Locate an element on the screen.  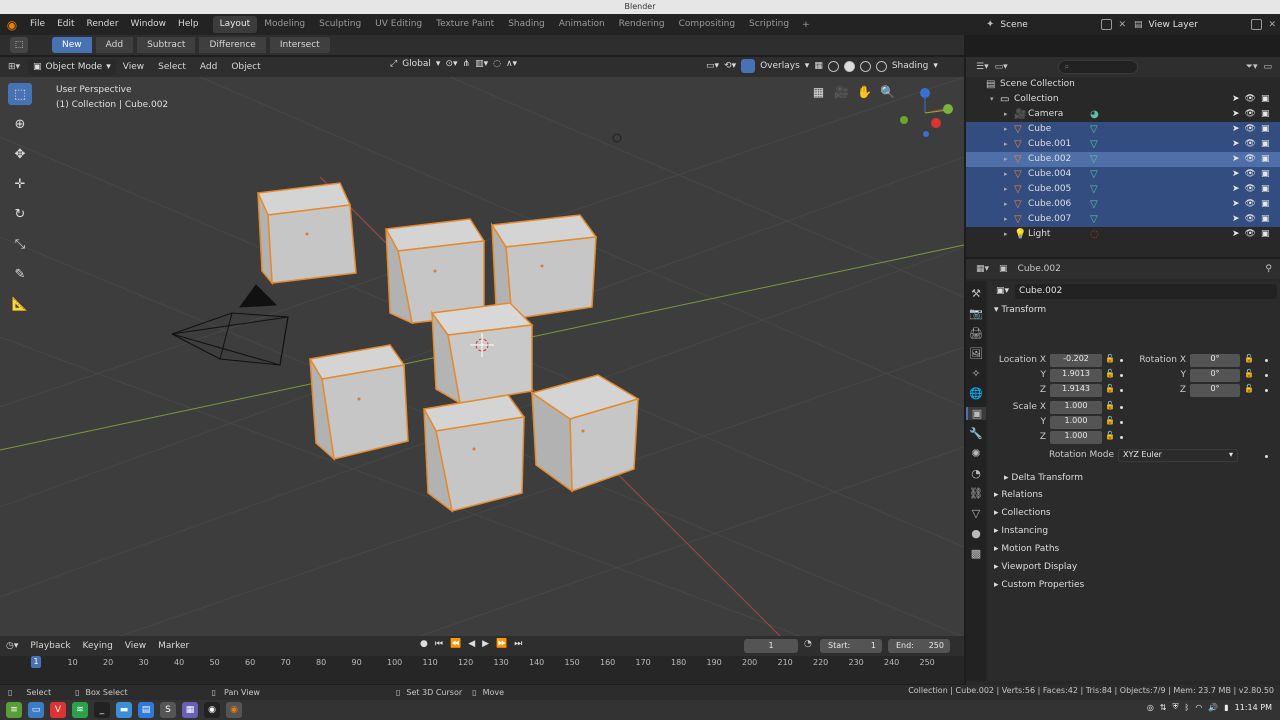
panel-viewport-display: ▸ Viewport Display is located at coordinates (1134, 567).